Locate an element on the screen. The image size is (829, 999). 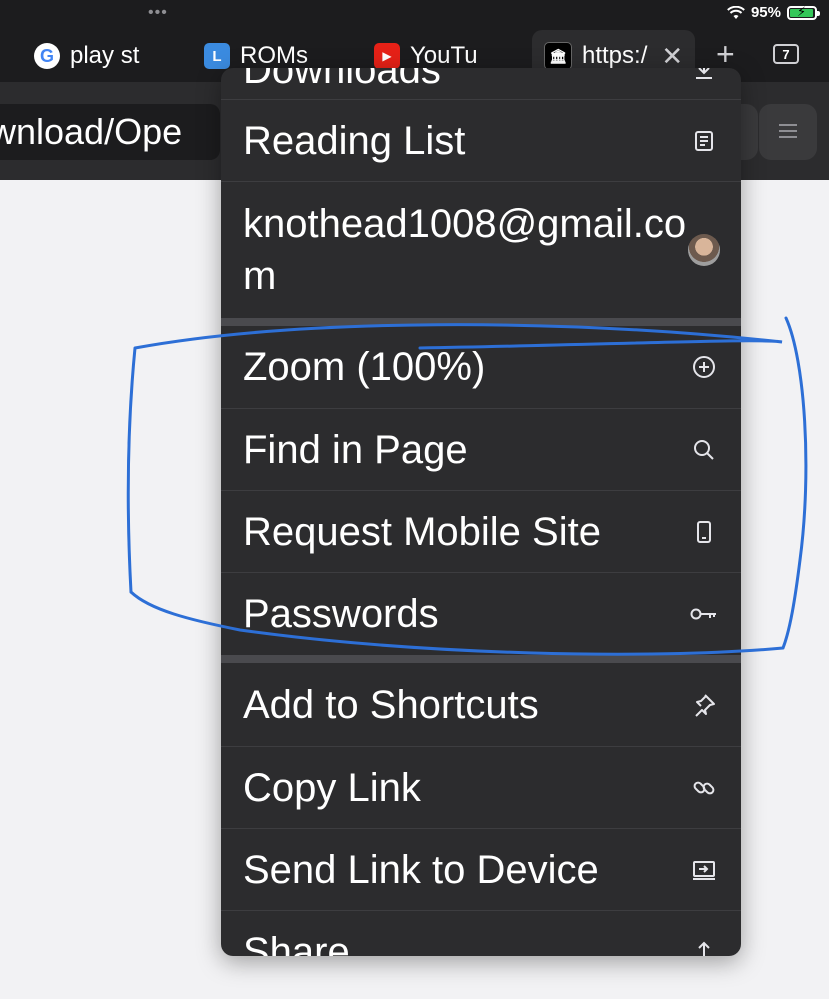
status-right: 95% ⚡ is located at coordinates (773, 12).